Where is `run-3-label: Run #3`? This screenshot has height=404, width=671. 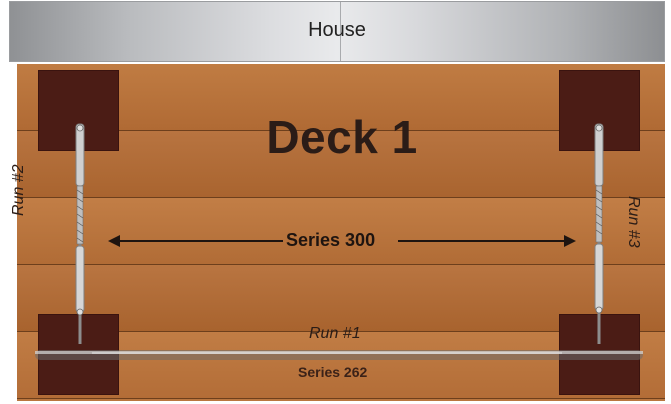
run-3-label: Run #3 is located at coordinates (633, 222).